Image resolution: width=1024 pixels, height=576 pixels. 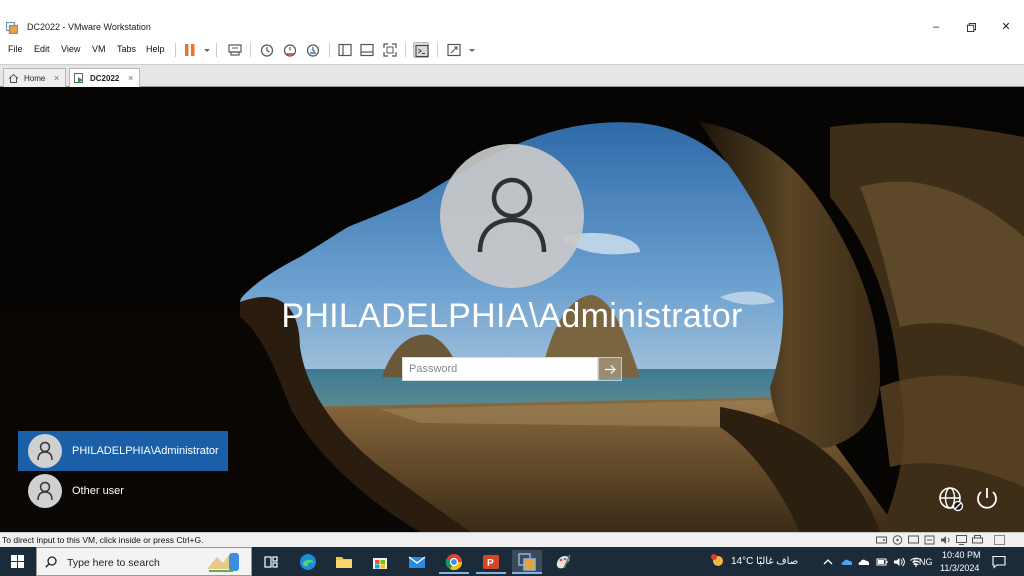 What do you see at coordinates (454, 50) in the screenshot?
I see `stretch-guest-icon` at bounding box center [454, 50].